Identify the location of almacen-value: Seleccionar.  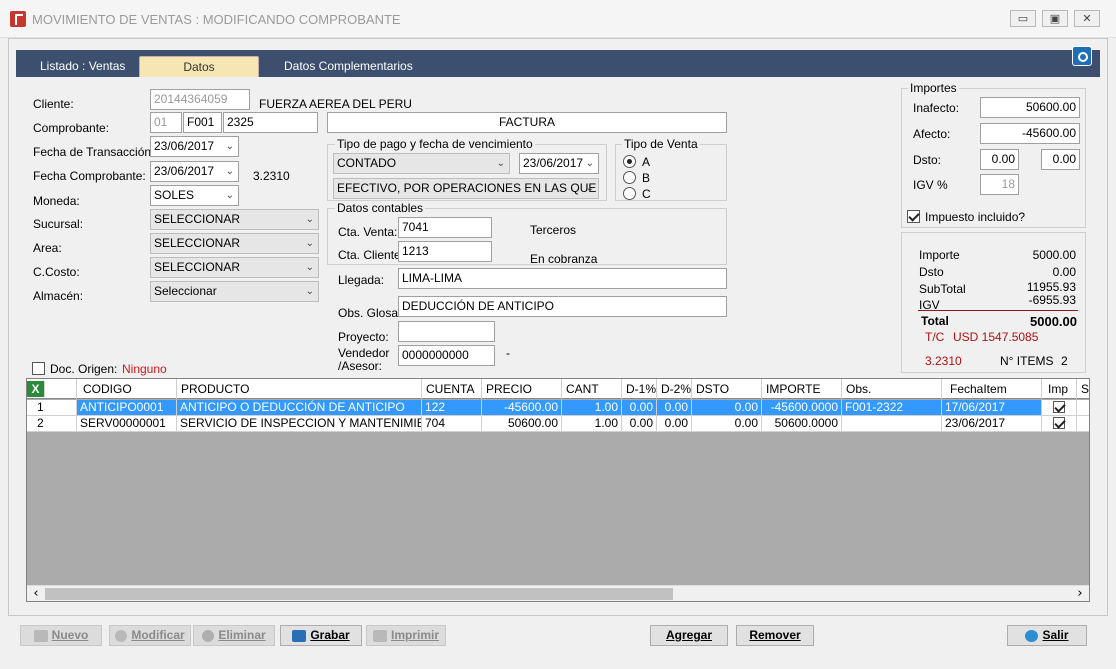
(185, 291).